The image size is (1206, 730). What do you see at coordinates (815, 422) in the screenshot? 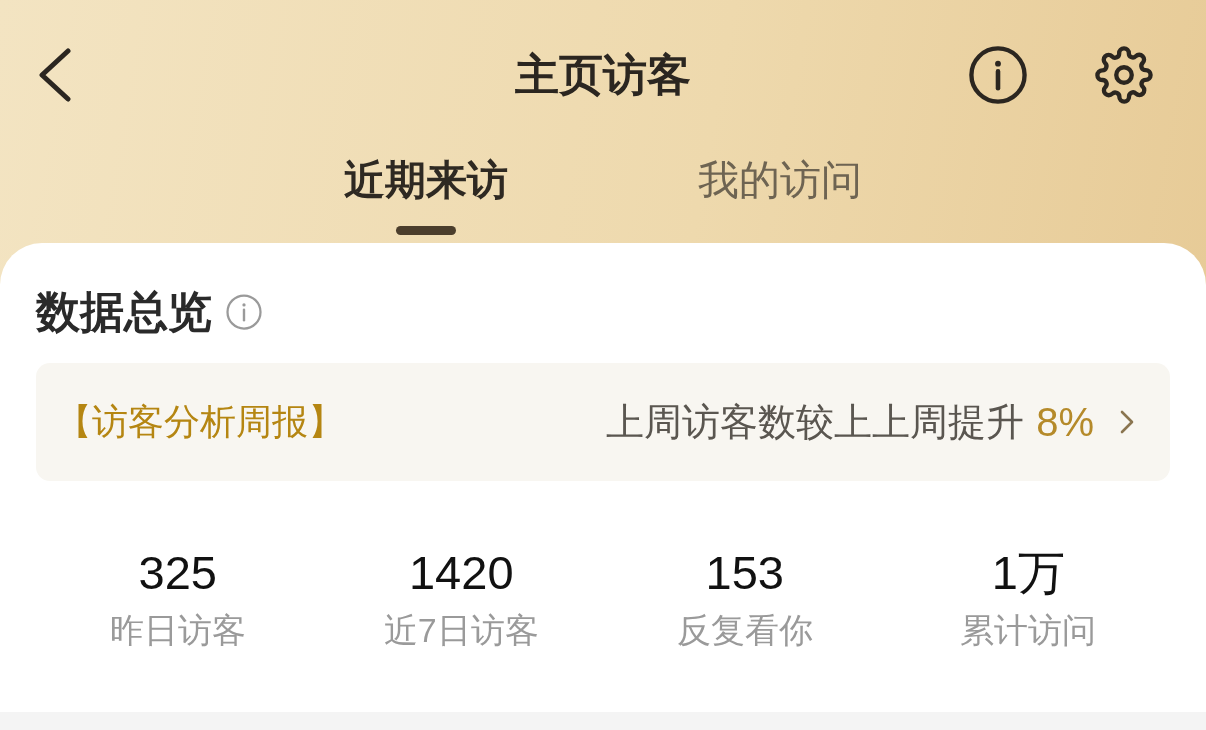
I see `report-summary: 上周访客数较上上周提升` at bounding box center [815, 422].